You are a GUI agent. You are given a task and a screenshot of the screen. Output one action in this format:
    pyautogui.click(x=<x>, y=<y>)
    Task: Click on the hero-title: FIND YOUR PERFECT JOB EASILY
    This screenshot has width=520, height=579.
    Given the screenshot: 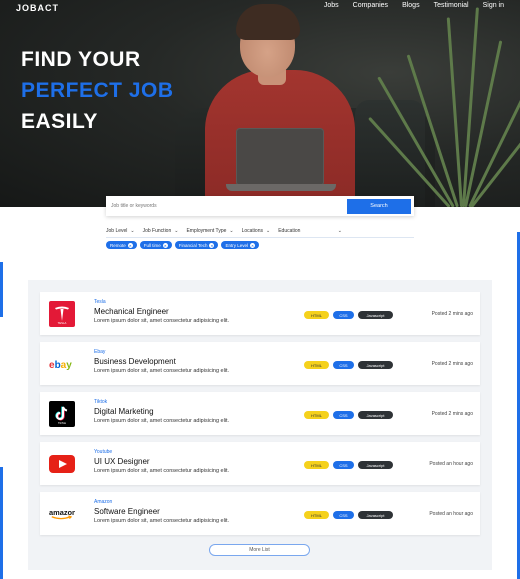 What is the action you would take?
    pyautogui.click(x=97, y=90)
    